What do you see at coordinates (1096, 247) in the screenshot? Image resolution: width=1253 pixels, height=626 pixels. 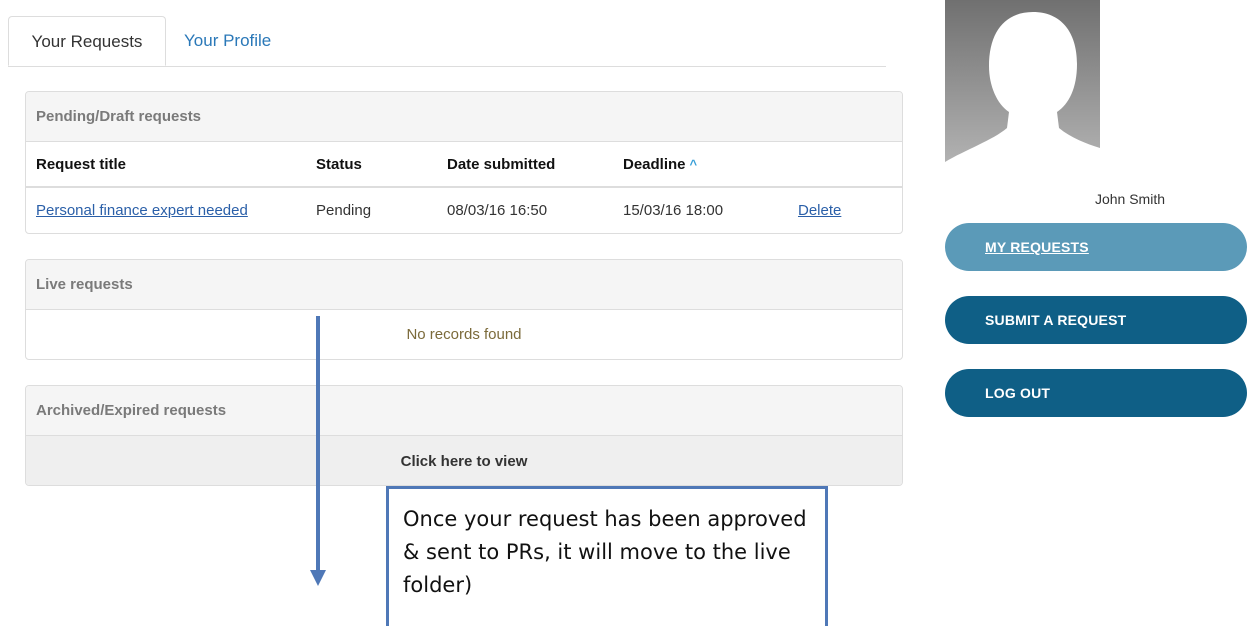 I see `my-requests-button: MY REQUESTS` at bounding box center [1096, 247].